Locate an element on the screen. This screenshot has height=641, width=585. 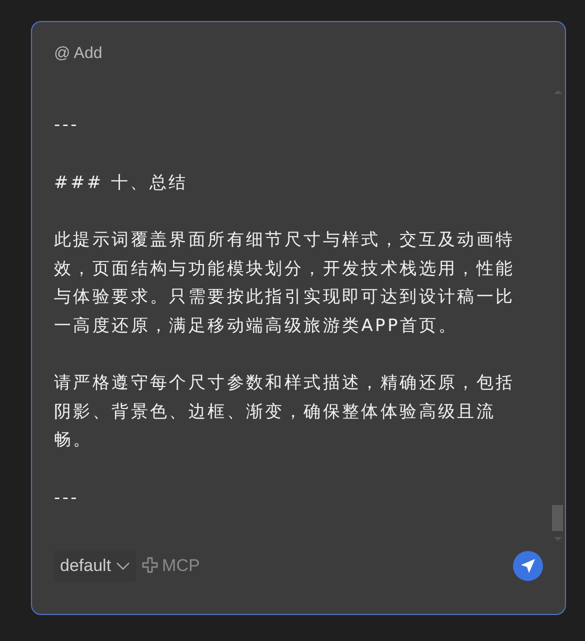
chevron-down-icon is located at coordinates (123, 566).